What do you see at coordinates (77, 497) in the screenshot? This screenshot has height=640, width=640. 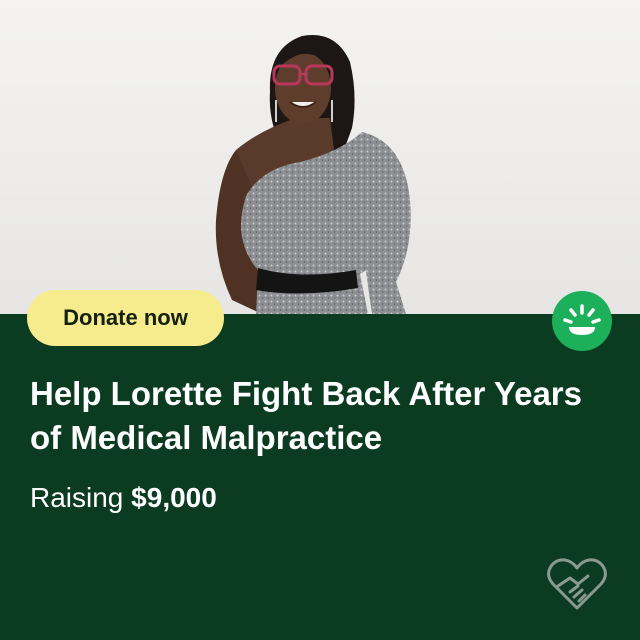 I see `raising-label: Raising` at bounding box center [77, 497].